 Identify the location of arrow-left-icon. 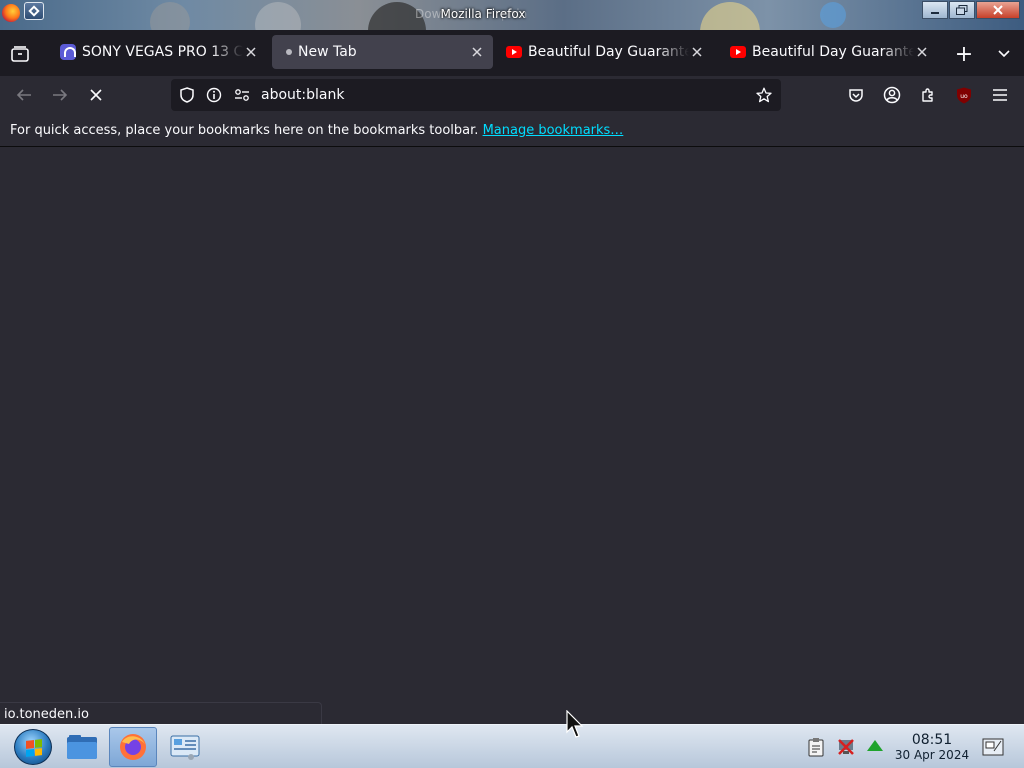
(23, 95).